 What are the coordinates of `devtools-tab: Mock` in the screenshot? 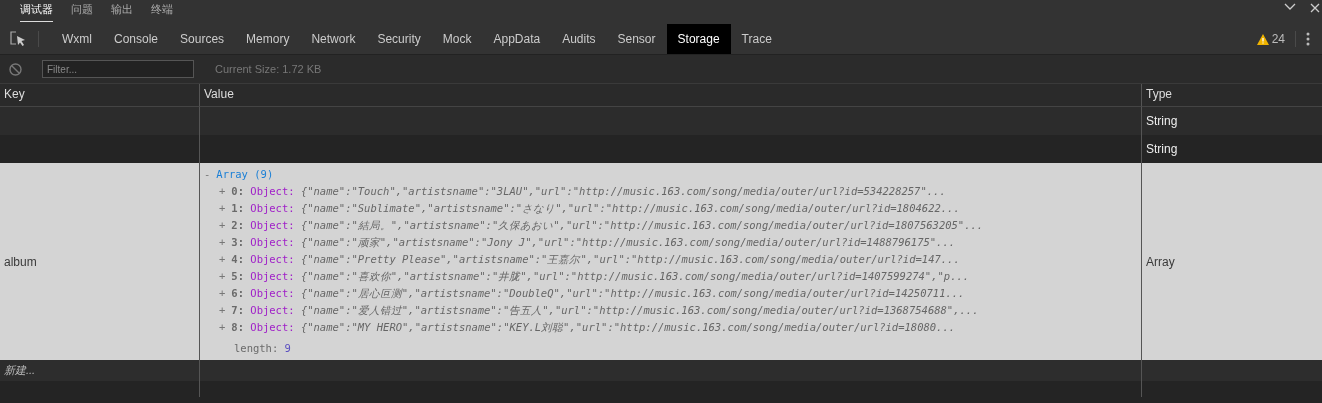 It's located at (457, 39).